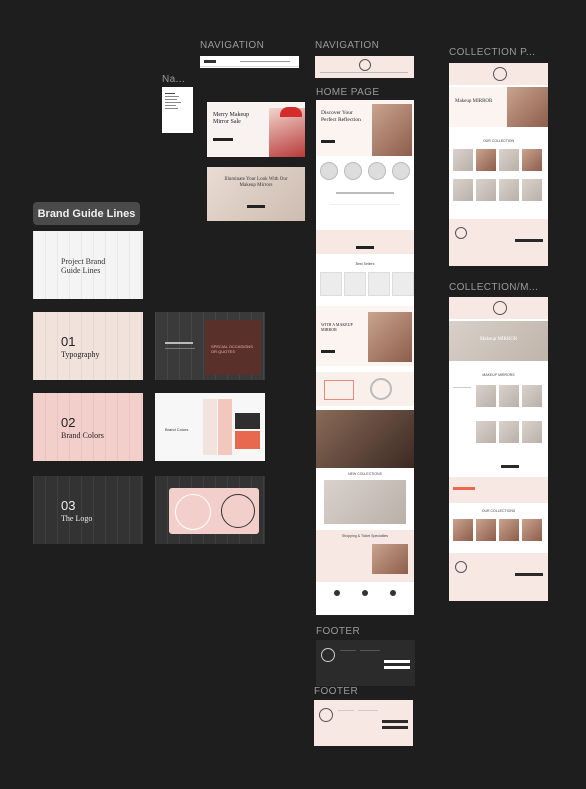 The image size is (586, 789). I want to click on typography-heading, so click(179, 343).